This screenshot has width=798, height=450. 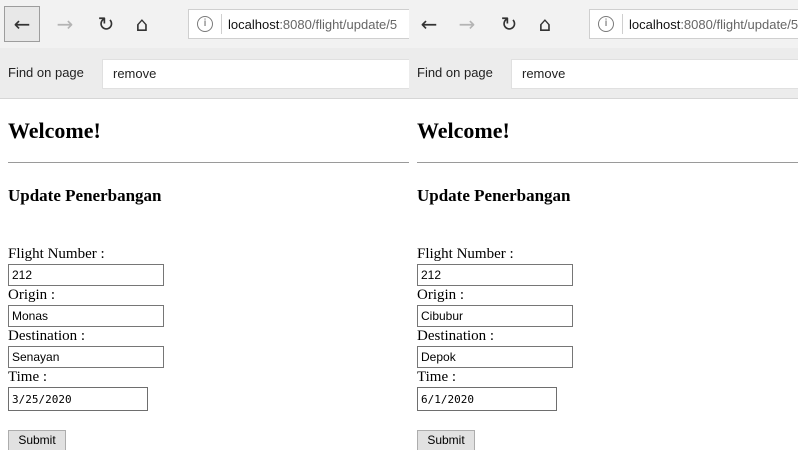 What do you see at coordinates (86, 316) in the screenshot?
I see `origin-input: Monas` at bounding box center [86, 316].